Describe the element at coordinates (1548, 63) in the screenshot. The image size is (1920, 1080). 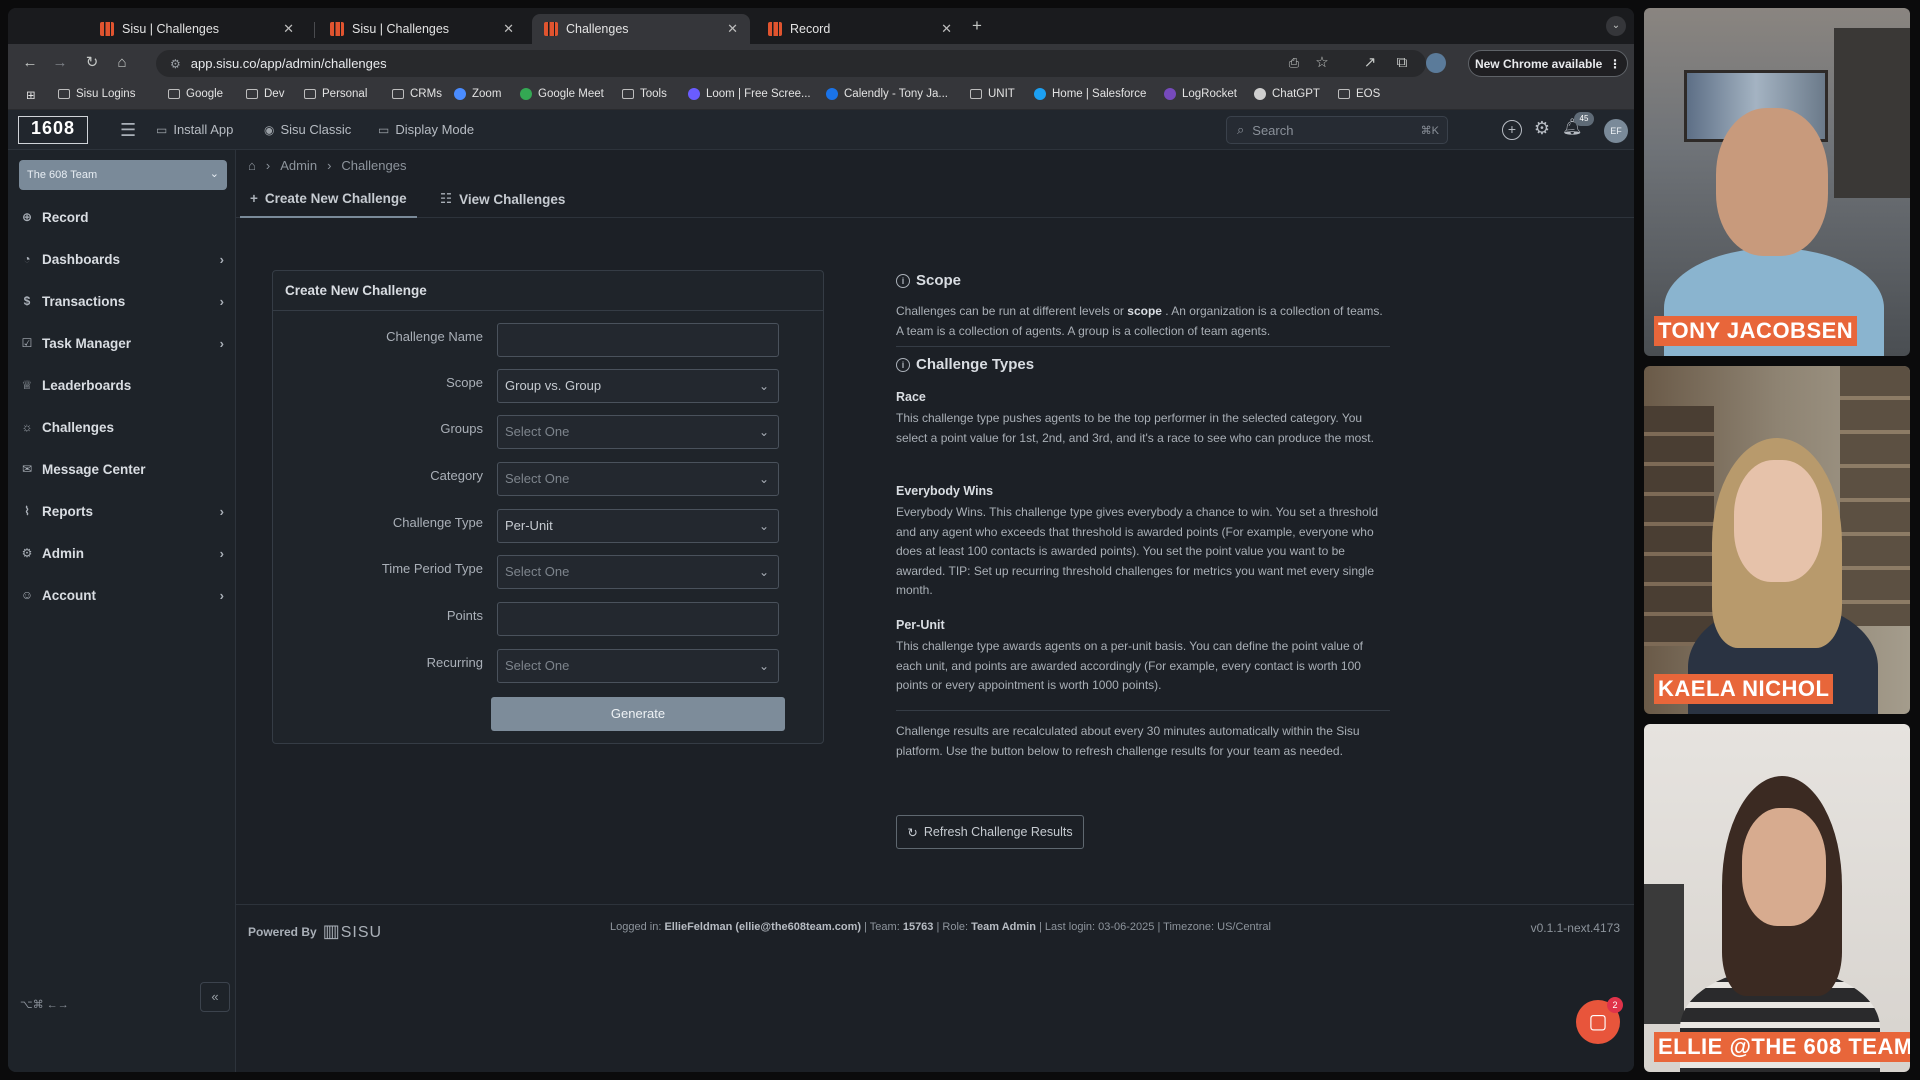
I see `new-chrome-available-button: New Chrome available ⋮` at that location.